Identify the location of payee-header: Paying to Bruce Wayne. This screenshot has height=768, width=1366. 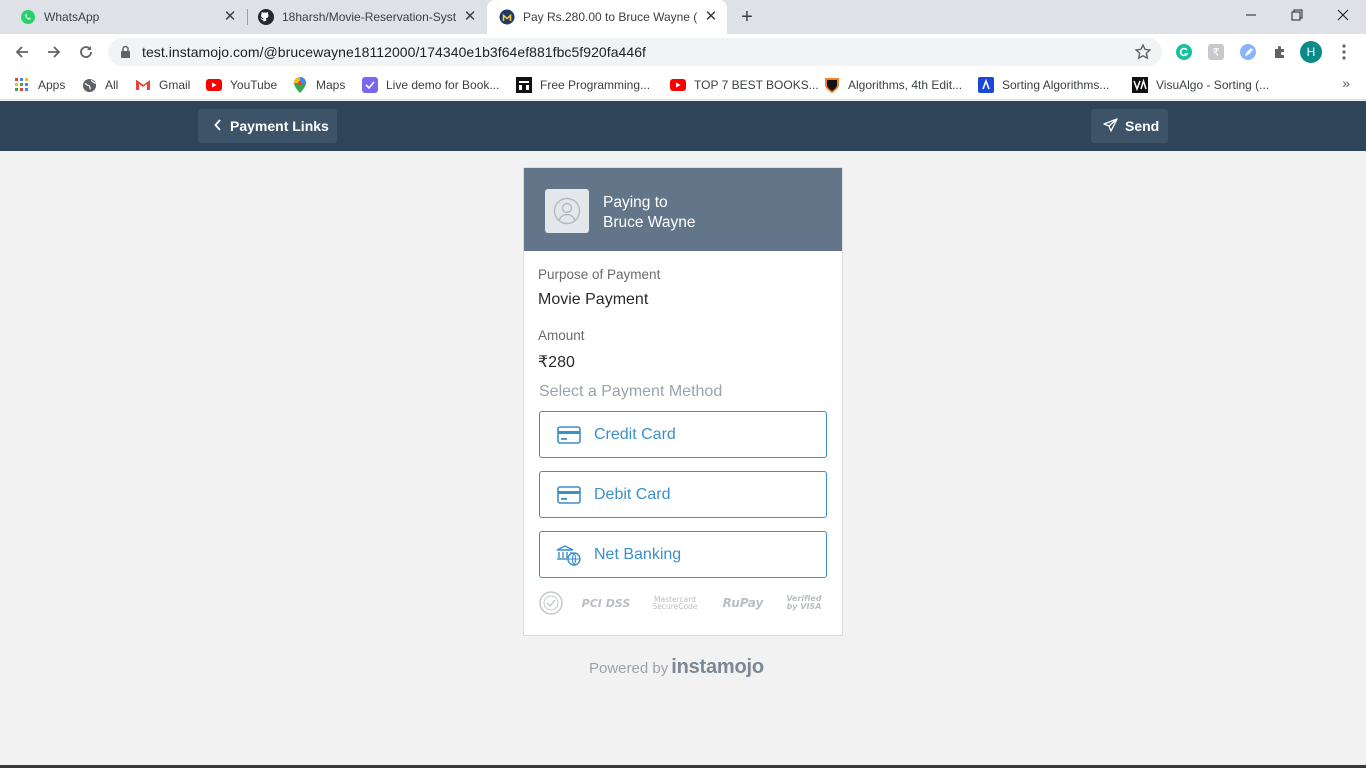
(683, 209).